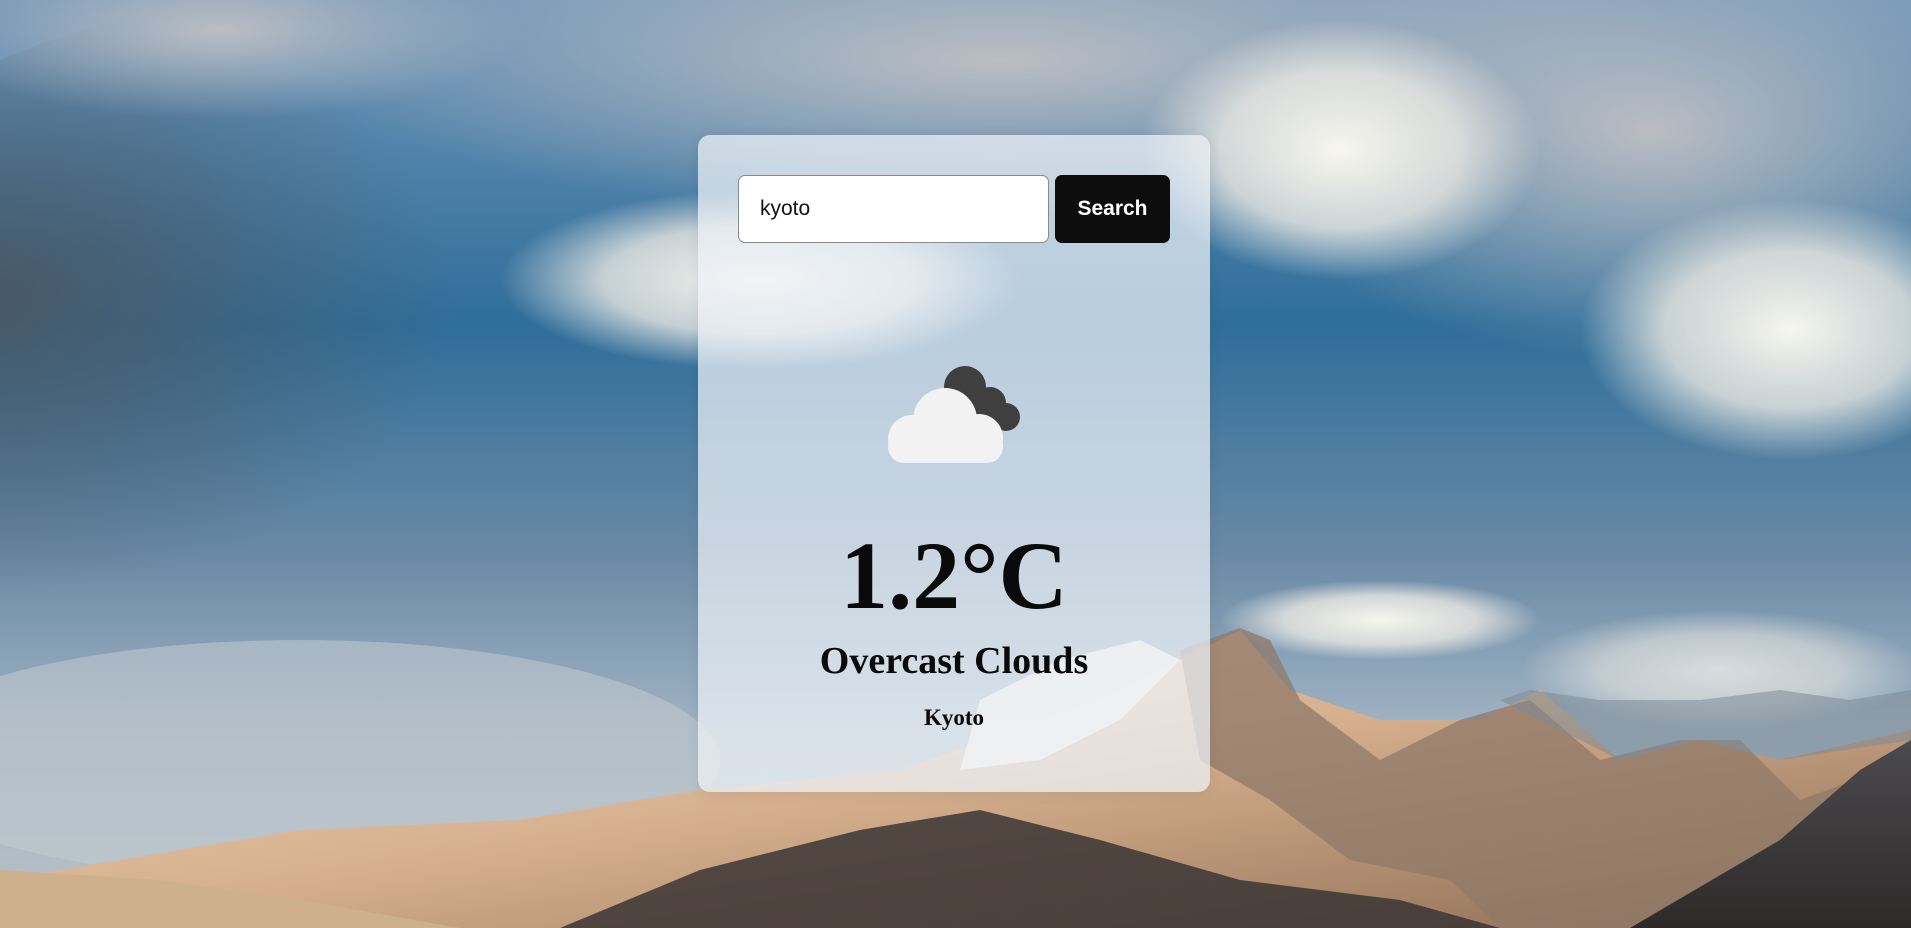 The height and width of the screenshot is (928, 1911). Describe the element at coordinates (1112, 209) in the screenshot. I see `search-button: Search` at that location.